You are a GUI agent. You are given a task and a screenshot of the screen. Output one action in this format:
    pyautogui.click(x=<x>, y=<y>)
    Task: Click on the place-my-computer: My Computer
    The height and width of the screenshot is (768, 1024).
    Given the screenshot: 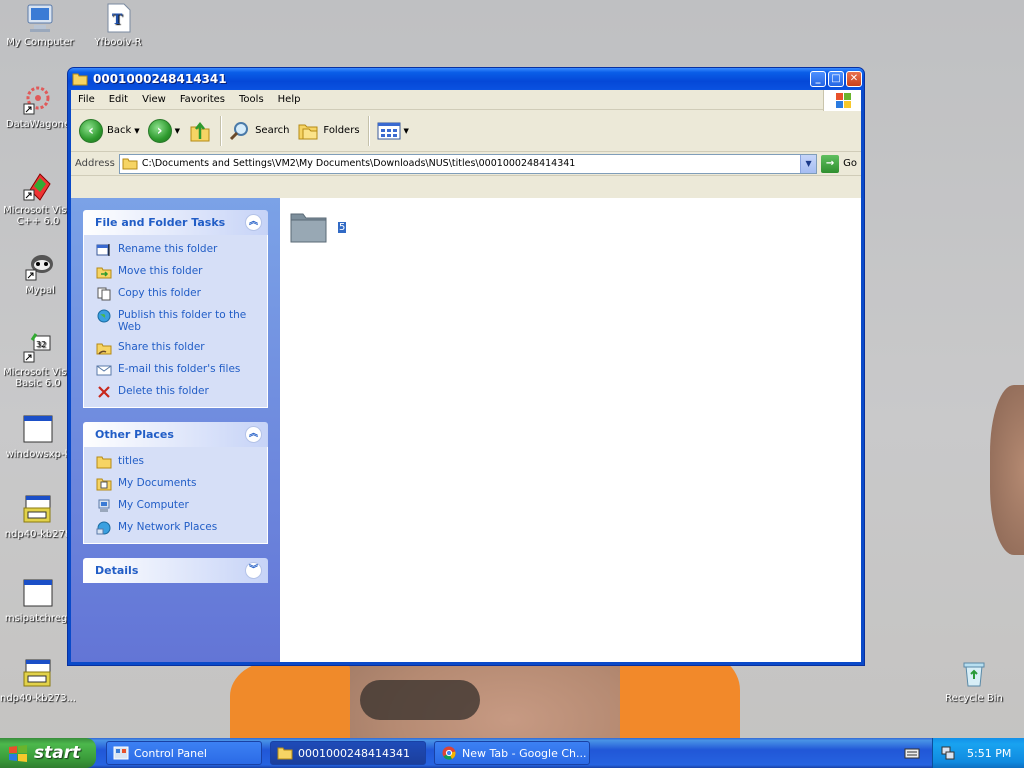 What is the action you would take?
    pyautogui.click(x=181, y=506)
    